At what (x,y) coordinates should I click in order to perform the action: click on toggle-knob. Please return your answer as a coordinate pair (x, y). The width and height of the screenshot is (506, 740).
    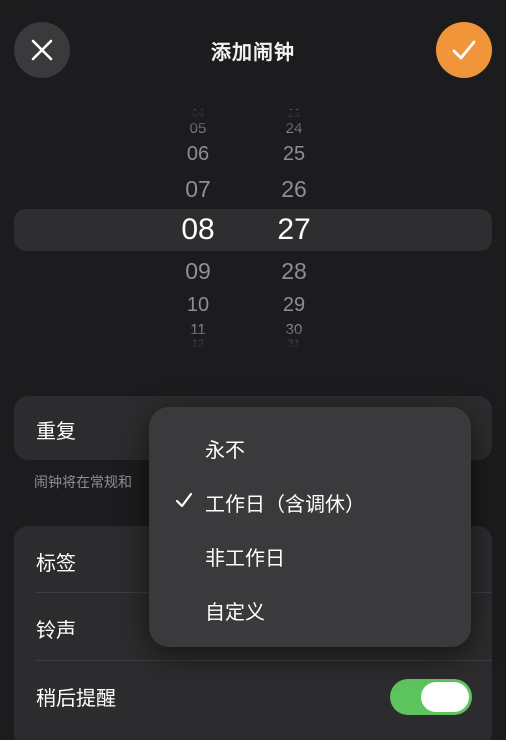
    Looking at the image, I should click on (445, 697).